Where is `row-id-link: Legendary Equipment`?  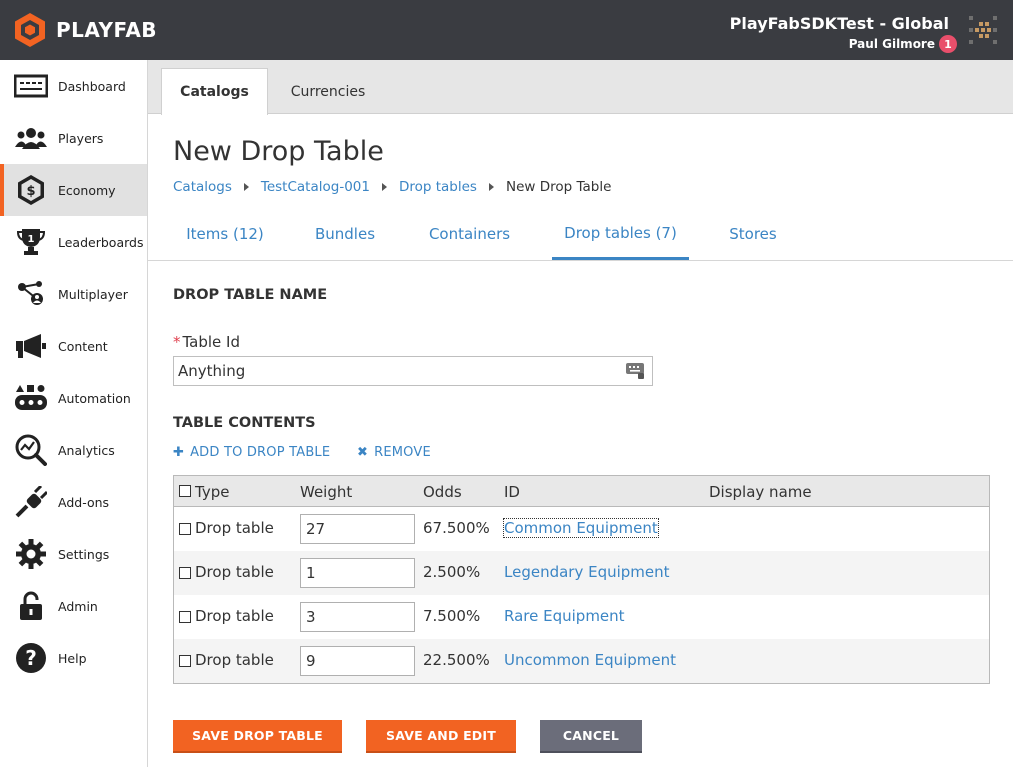 row-id-link: Legendary Equipment is located at coordinates (587, 572).